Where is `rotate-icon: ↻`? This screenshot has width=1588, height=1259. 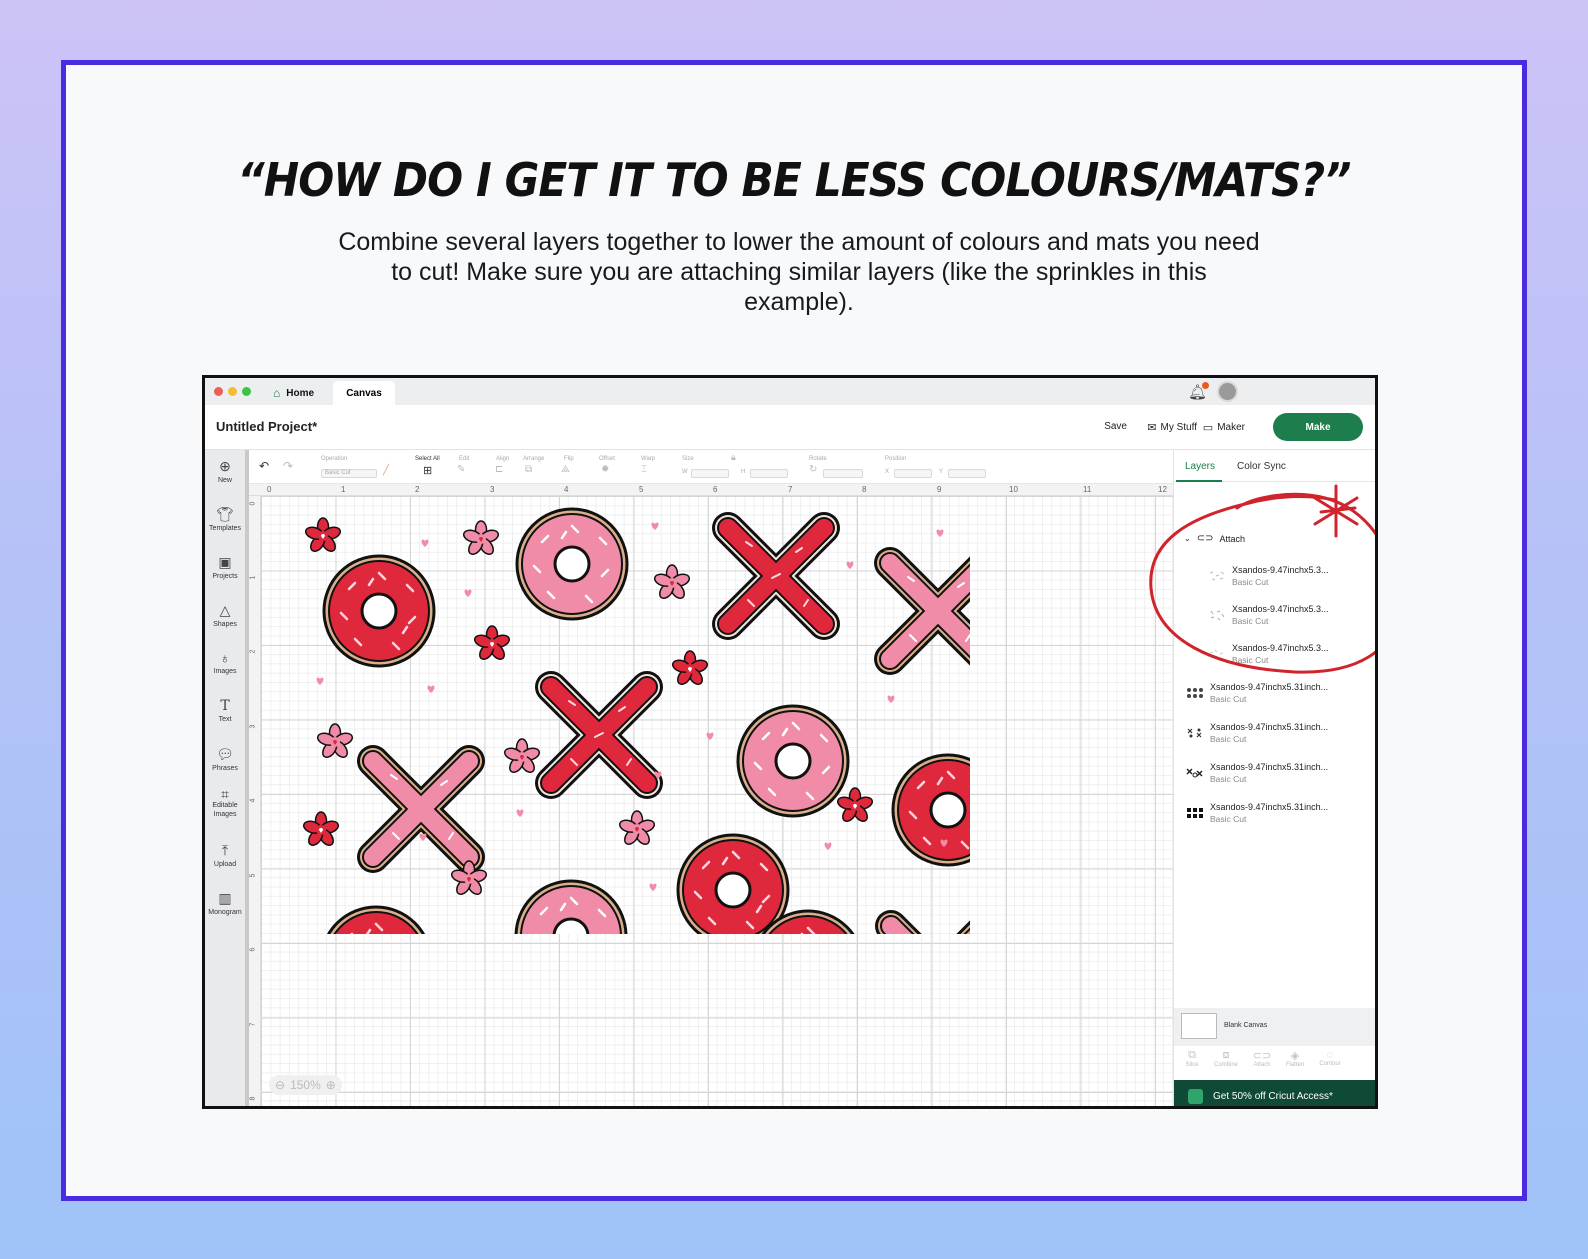
rotate-icon: ↻ is located at coordinates (813, 469).